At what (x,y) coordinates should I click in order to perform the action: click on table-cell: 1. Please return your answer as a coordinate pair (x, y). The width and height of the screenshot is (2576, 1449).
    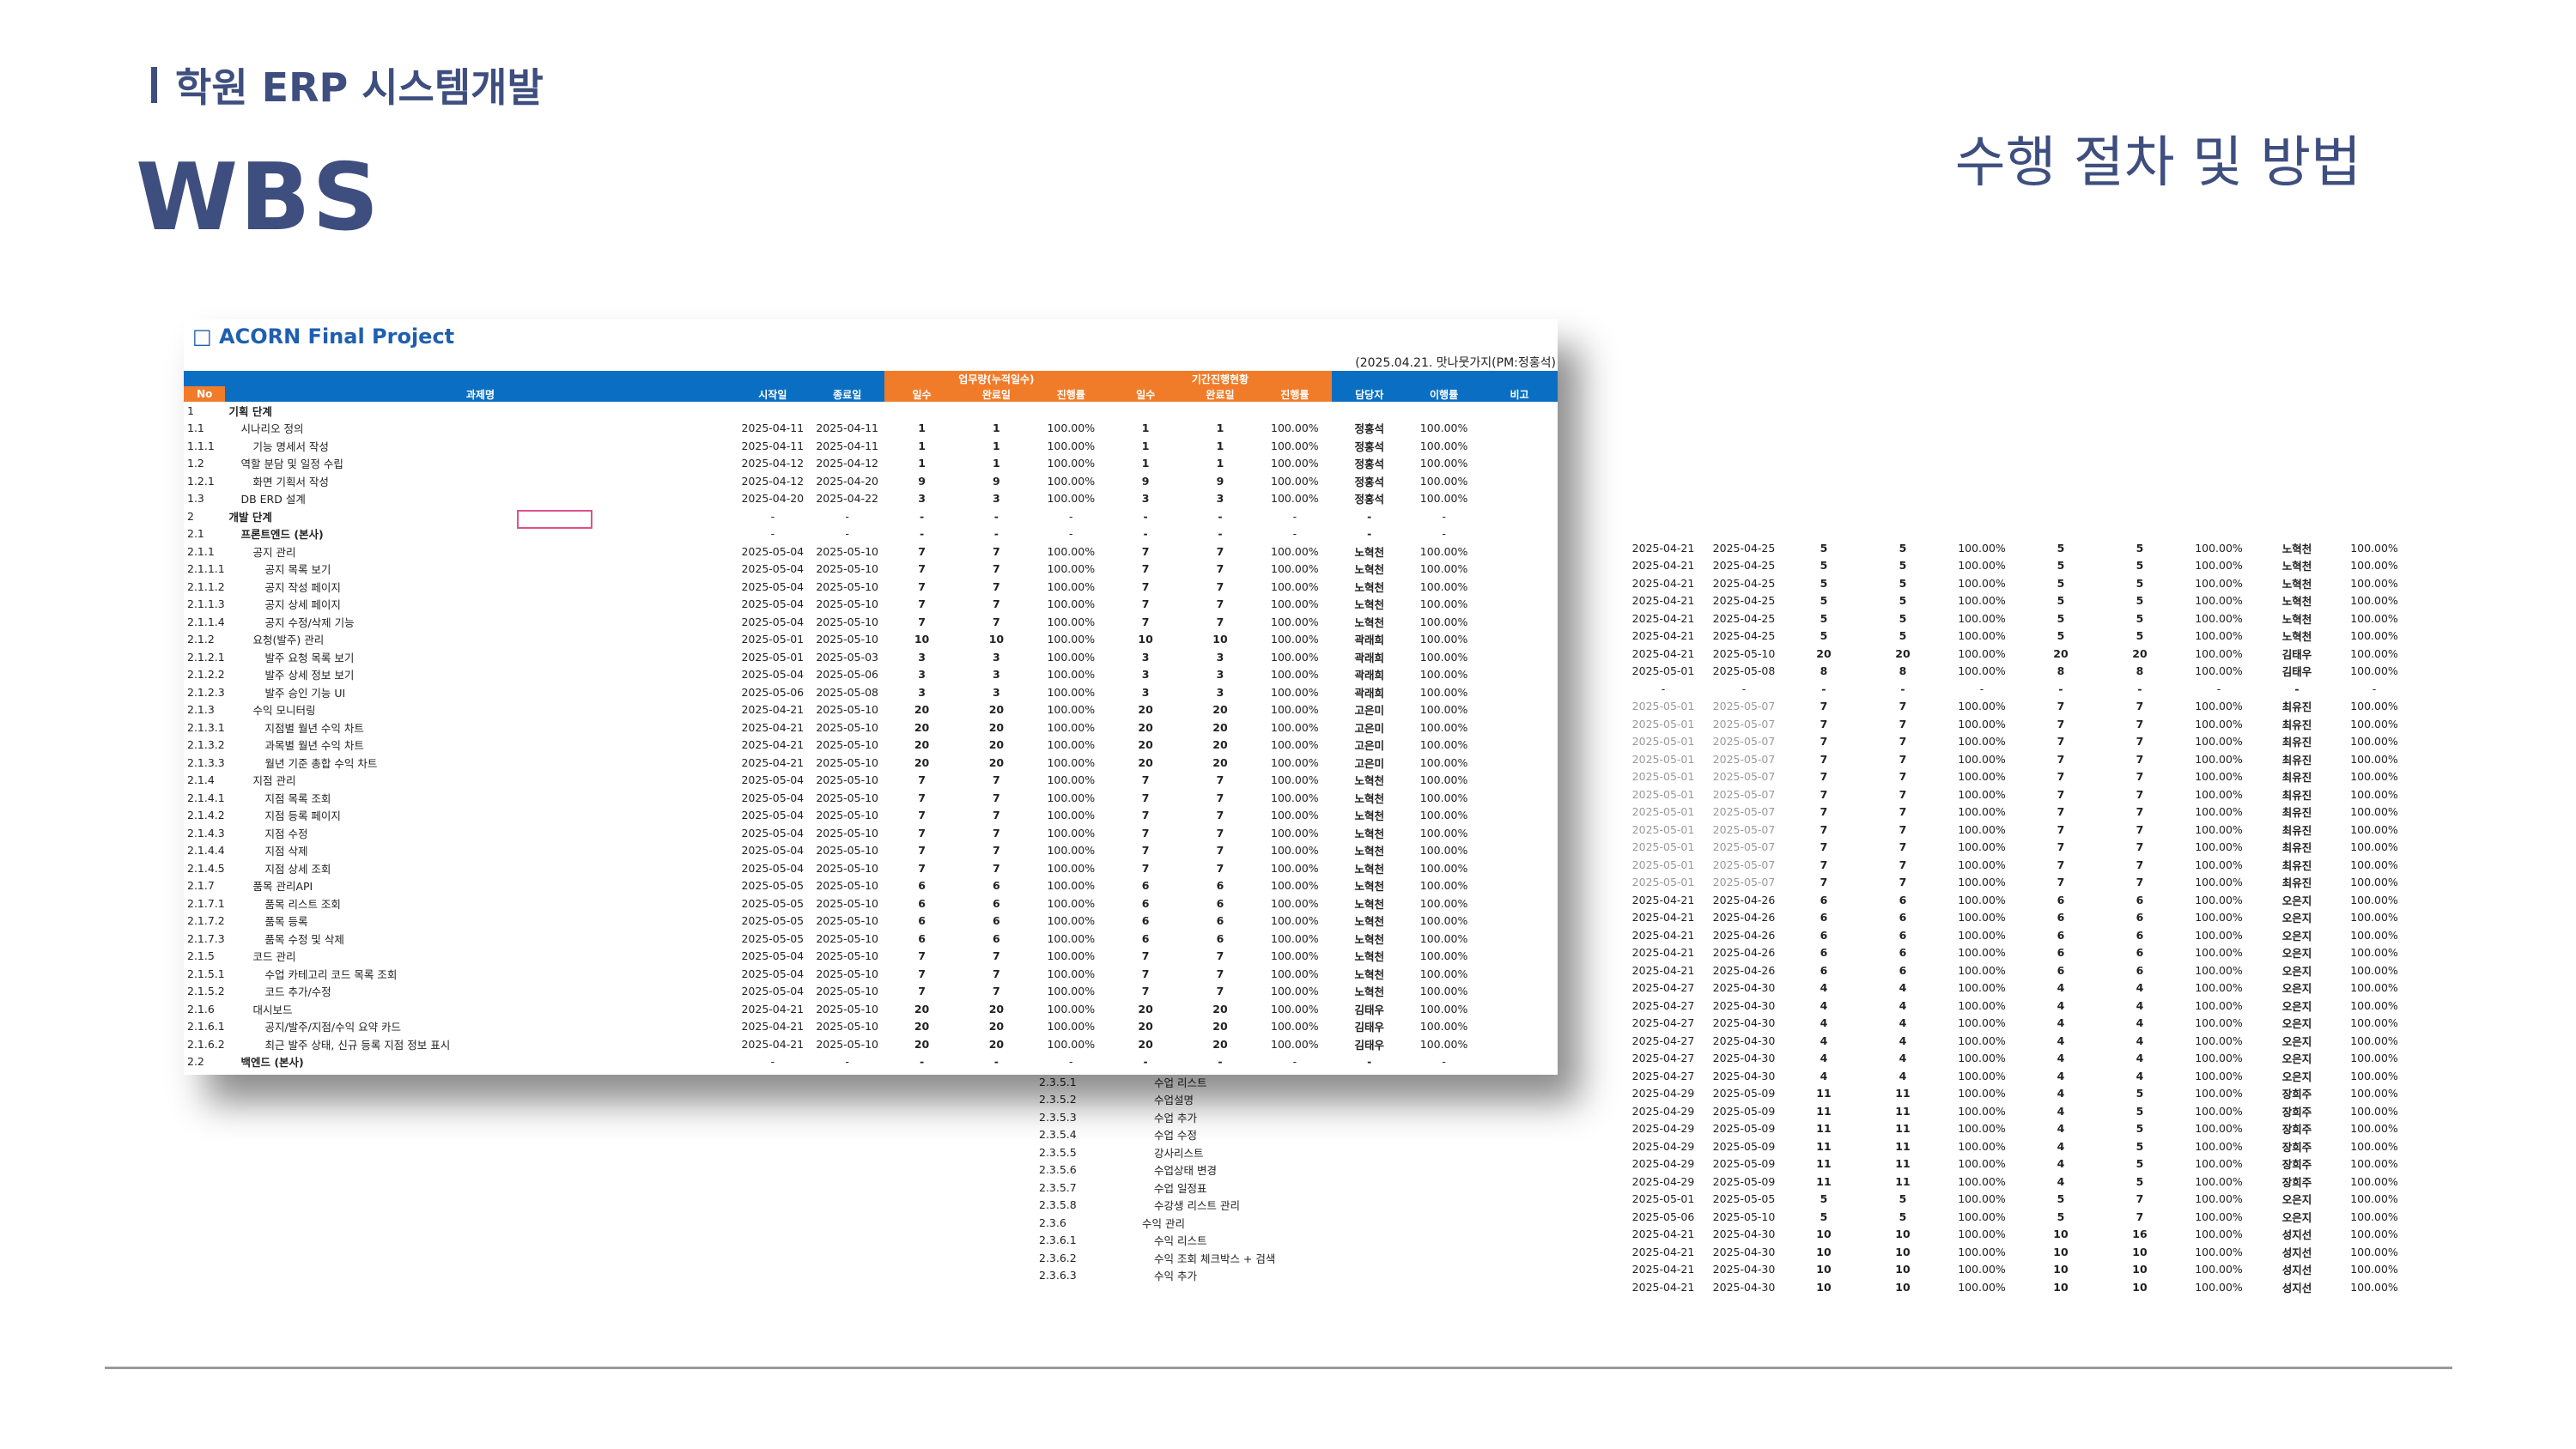
    Looking at the image, I should click on (922, 445).